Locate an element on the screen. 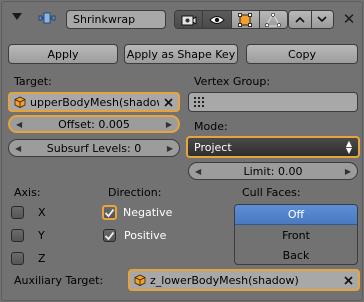 This screenshot has width=364, height=302. modifier-visibility-toggles is located at coordinates (231, 19).